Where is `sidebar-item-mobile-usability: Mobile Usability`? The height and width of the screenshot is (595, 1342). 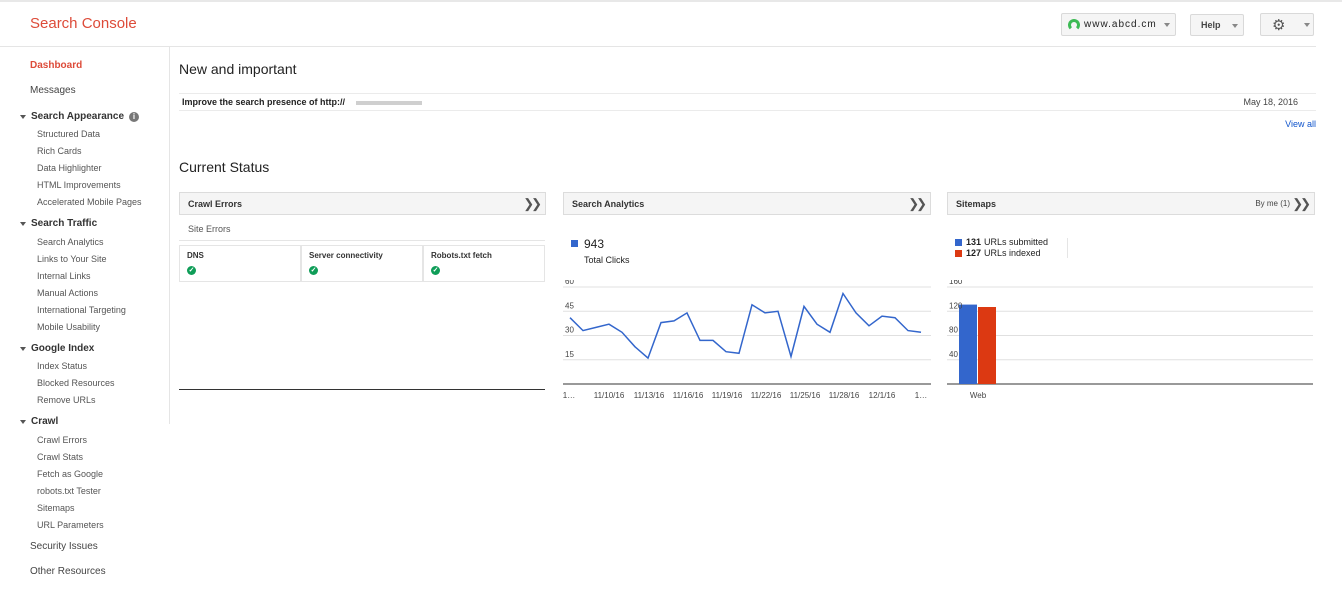
sidebar-item-mobile-usability: Mobile Usability is located at coordinates (68, 327).